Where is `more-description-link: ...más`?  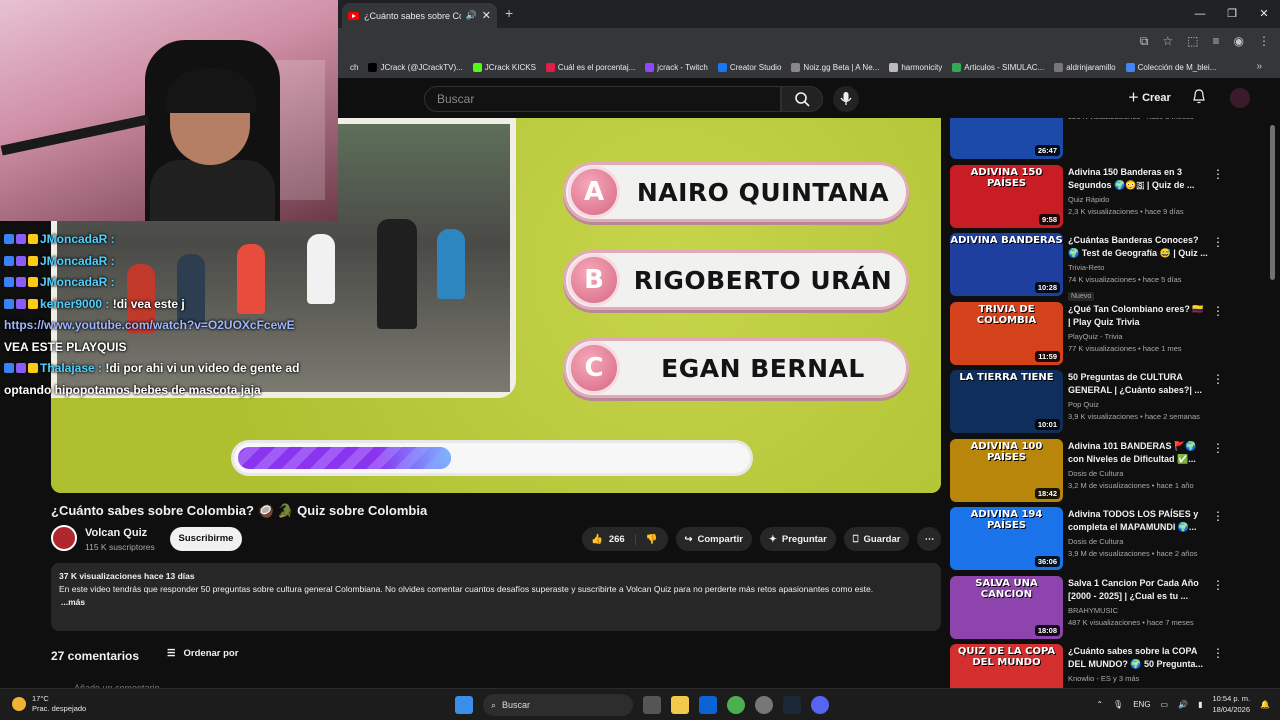
more-description-link: ...más is located at coordinates (73, 602).